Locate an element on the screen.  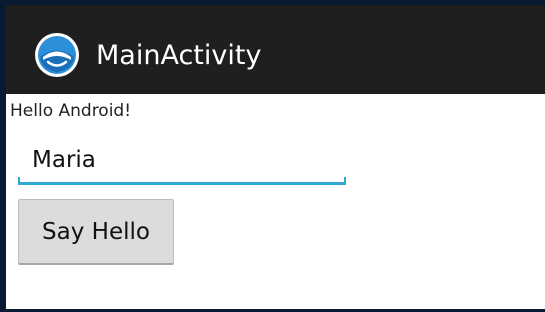
name-field-underline is located at coordinates (182, 183).